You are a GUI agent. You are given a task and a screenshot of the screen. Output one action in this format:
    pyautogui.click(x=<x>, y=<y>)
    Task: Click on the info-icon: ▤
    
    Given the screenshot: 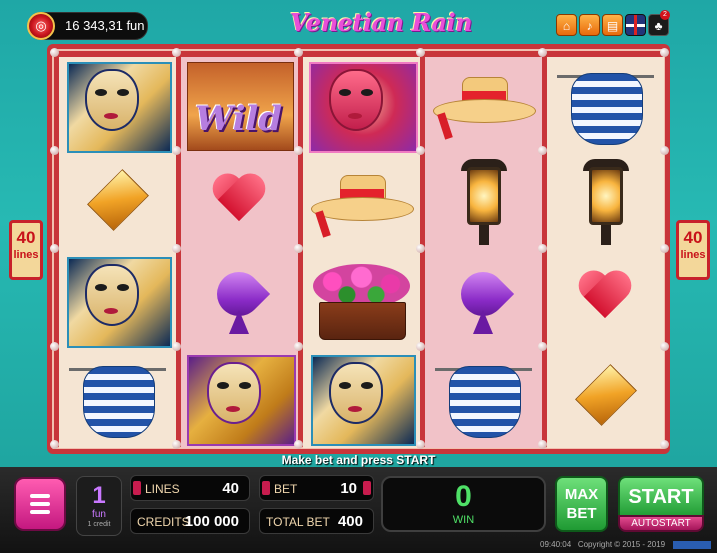 What is the action you would take?
    pyautogui.click(x=612, y=25)
    